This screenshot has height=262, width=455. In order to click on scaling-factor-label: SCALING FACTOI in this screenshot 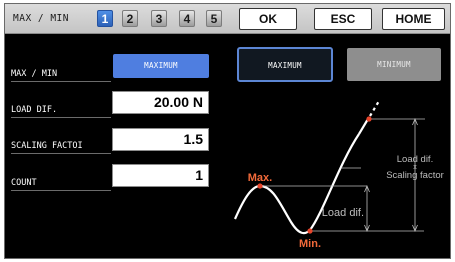, I will do `click(47, 146)`.